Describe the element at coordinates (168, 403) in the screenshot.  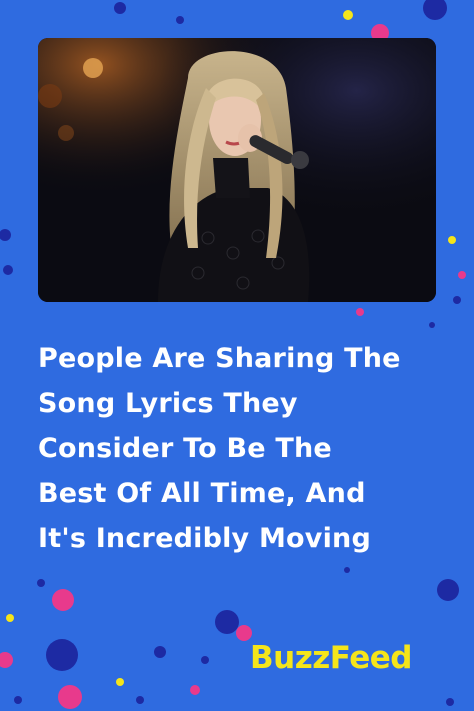
I see `headline-line: Song Lyrics They` at that location.